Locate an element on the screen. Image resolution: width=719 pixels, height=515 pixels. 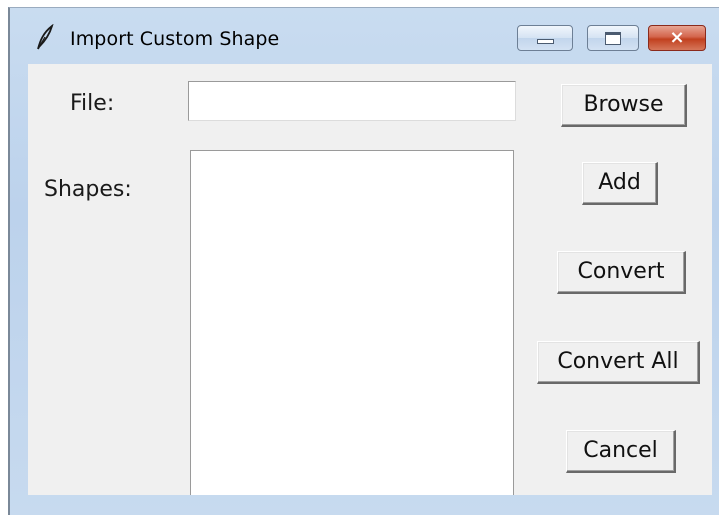
minimize-button is located at coordinates (545, 38).